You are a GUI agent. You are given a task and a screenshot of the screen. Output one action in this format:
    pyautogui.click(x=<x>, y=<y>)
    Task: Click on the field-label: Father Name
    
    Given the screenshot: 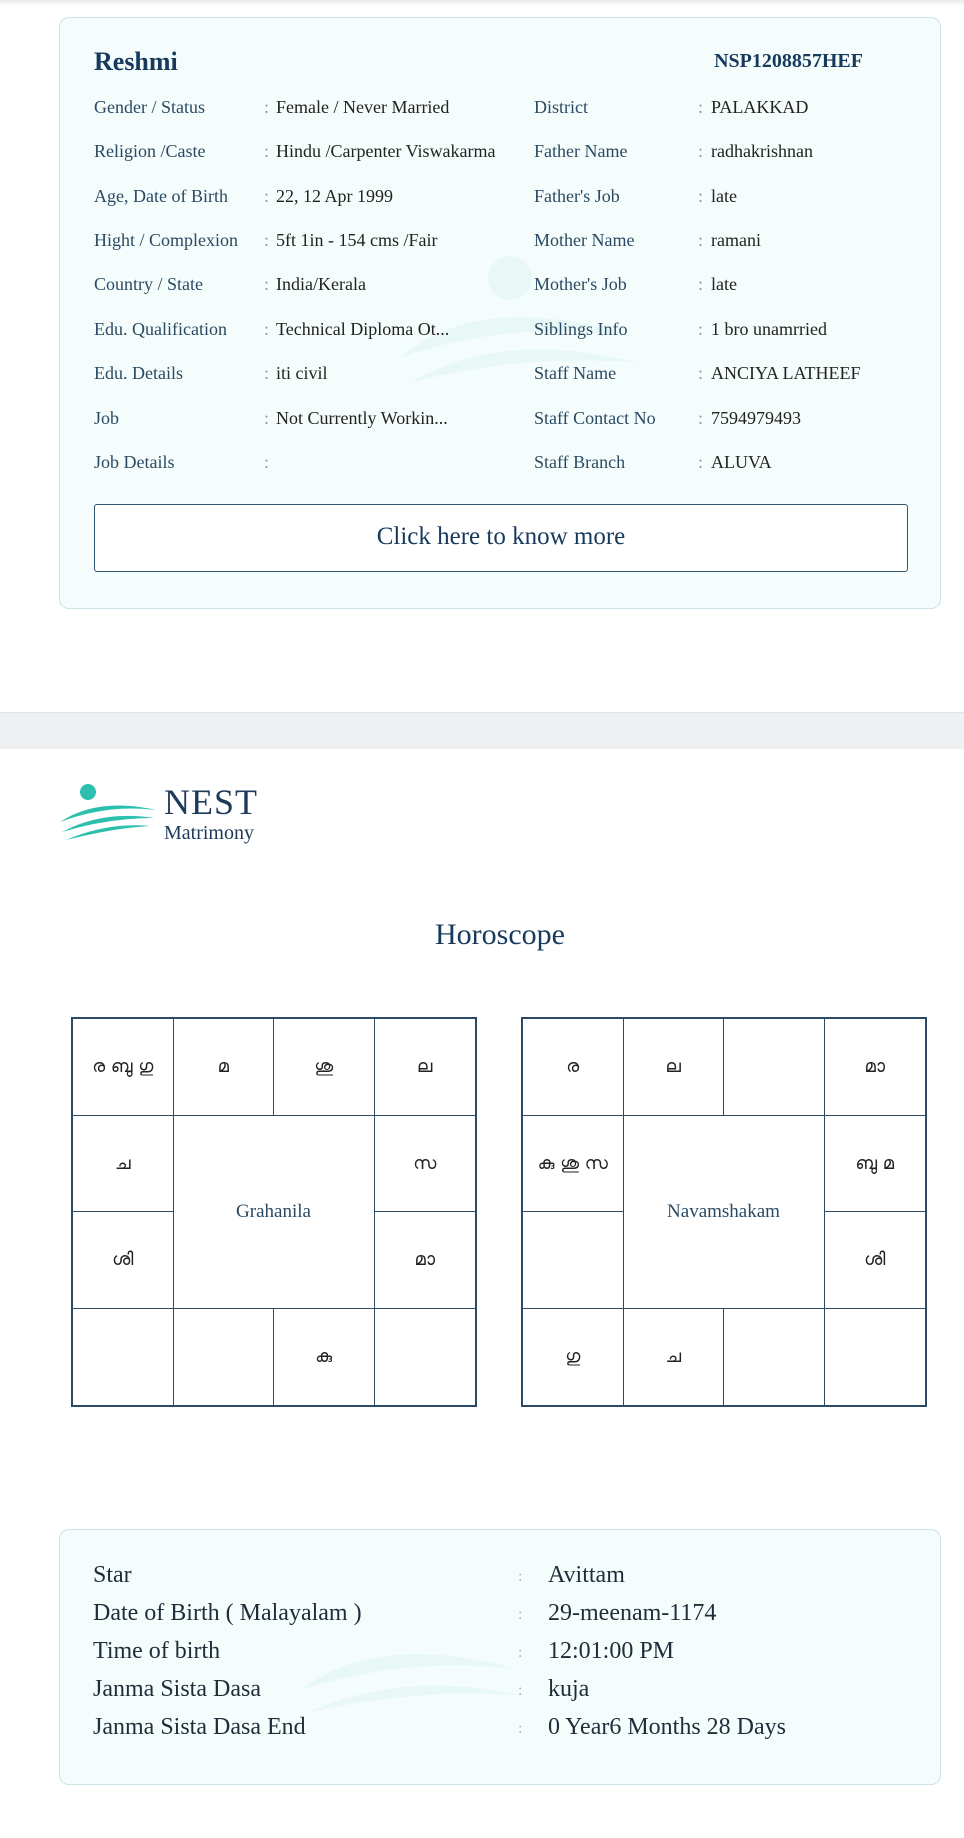 What is the action you would take?
    pyautogui.click(x=581, y=151)
    